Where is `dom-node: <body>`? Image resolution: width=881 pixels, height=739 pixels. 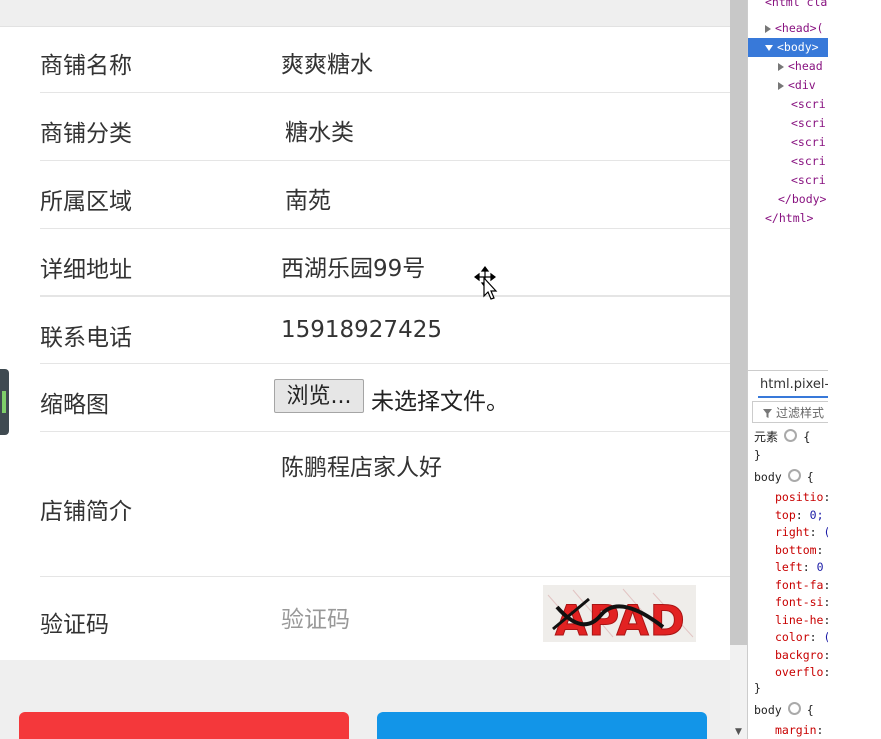 dom-node: <body> is located at coordinates (788, 47).